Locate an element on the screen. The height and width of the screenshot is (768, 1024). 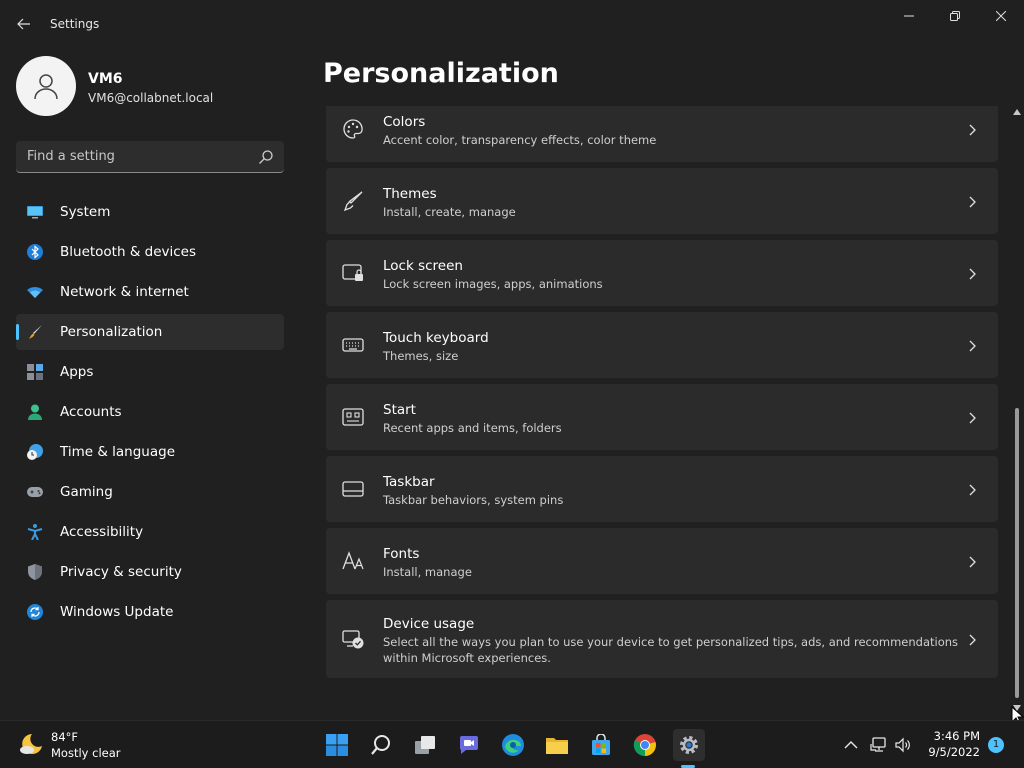
sidebar-item-personalization: Personalization is located at coordinates (150, 332).